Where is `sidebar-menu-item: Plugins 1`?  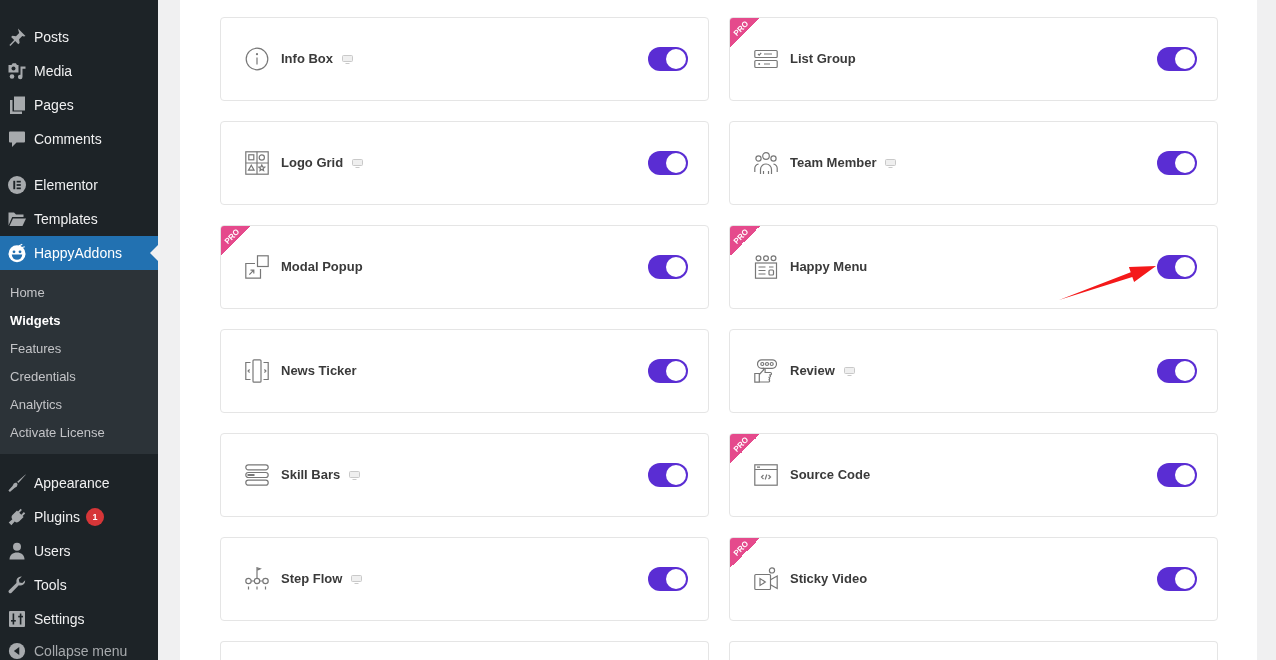 sidebar-menu-item: Plugins 1 is located at coordinates (79, 517).